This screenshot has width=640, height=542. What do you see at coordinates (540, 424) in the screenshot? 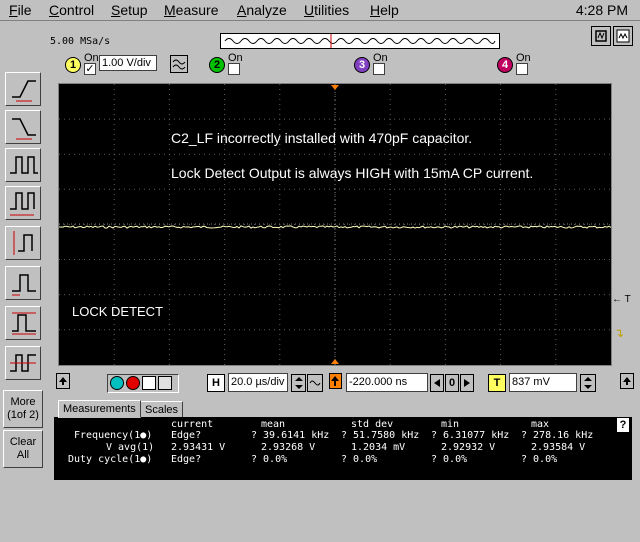
I see `header-max: max` at bounding box center [540, 424].